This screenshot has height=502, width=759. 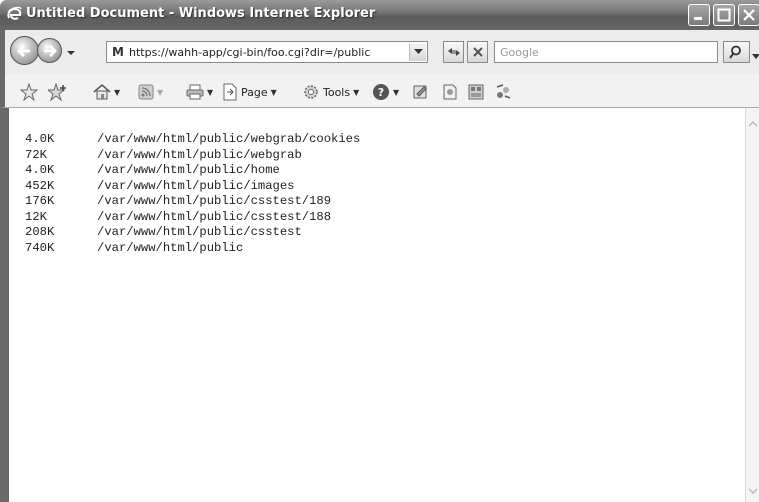 What do you see at coordinates (230, 92) in the screenshot?
I see `page-icon` at bounding box center [230, 92].